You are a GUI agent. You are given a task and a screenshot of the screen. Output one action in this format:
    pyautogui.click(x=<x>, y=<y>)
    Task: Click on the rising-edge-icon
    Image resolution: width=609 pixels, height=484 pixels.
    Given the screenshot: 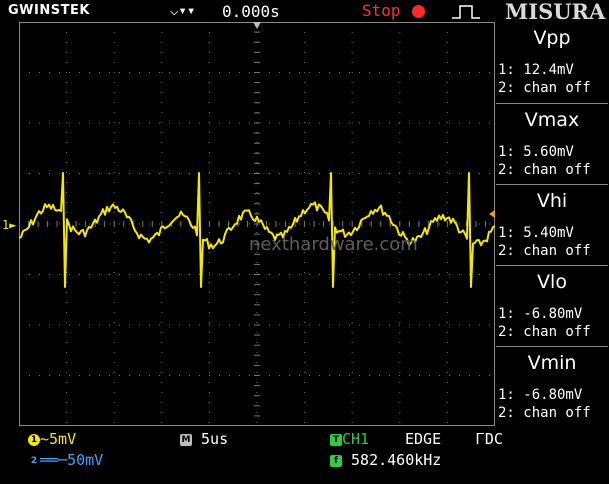 What is the action you would take?
    pyautogui.click(x=466, y=12)
    